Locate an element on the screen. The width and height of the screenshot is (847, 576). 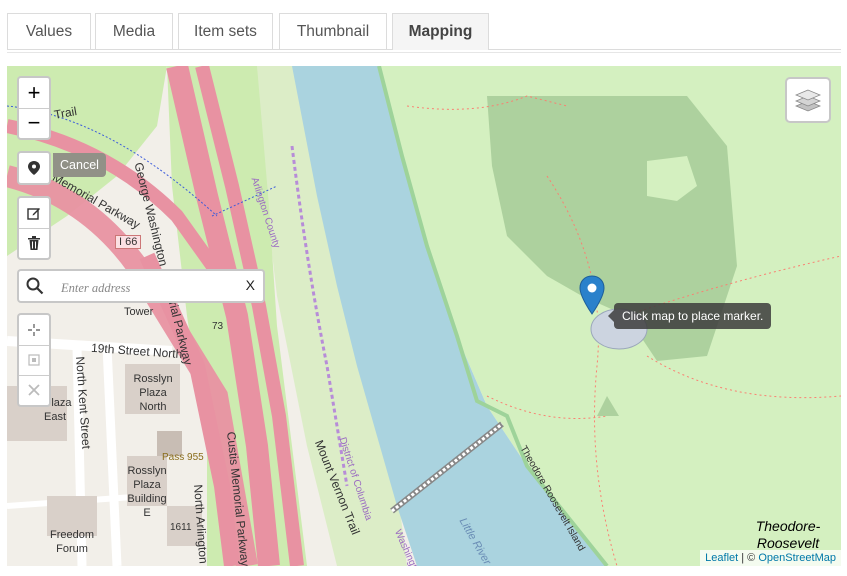
edit-layers-button is located at coordinates (34, 213).